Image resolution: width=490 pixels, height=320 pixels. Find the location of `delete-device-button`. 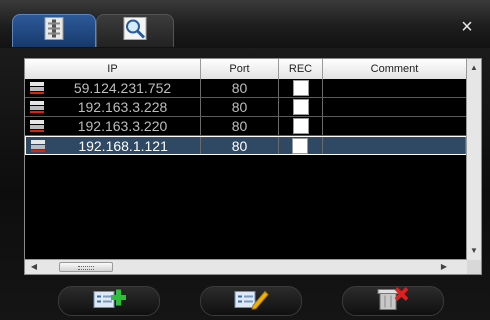

delete-device-button is located at coordinates (393, 301).